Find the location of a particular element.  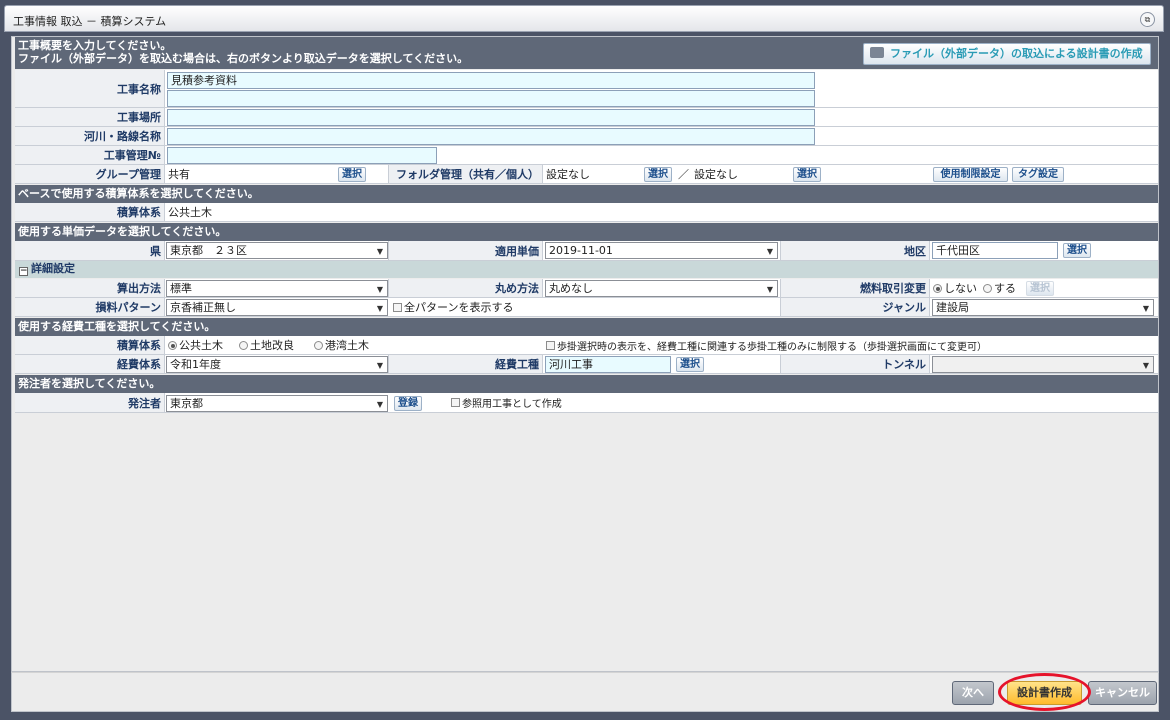

restore-icon: ⧉ is located at coordinates (1147, 19).